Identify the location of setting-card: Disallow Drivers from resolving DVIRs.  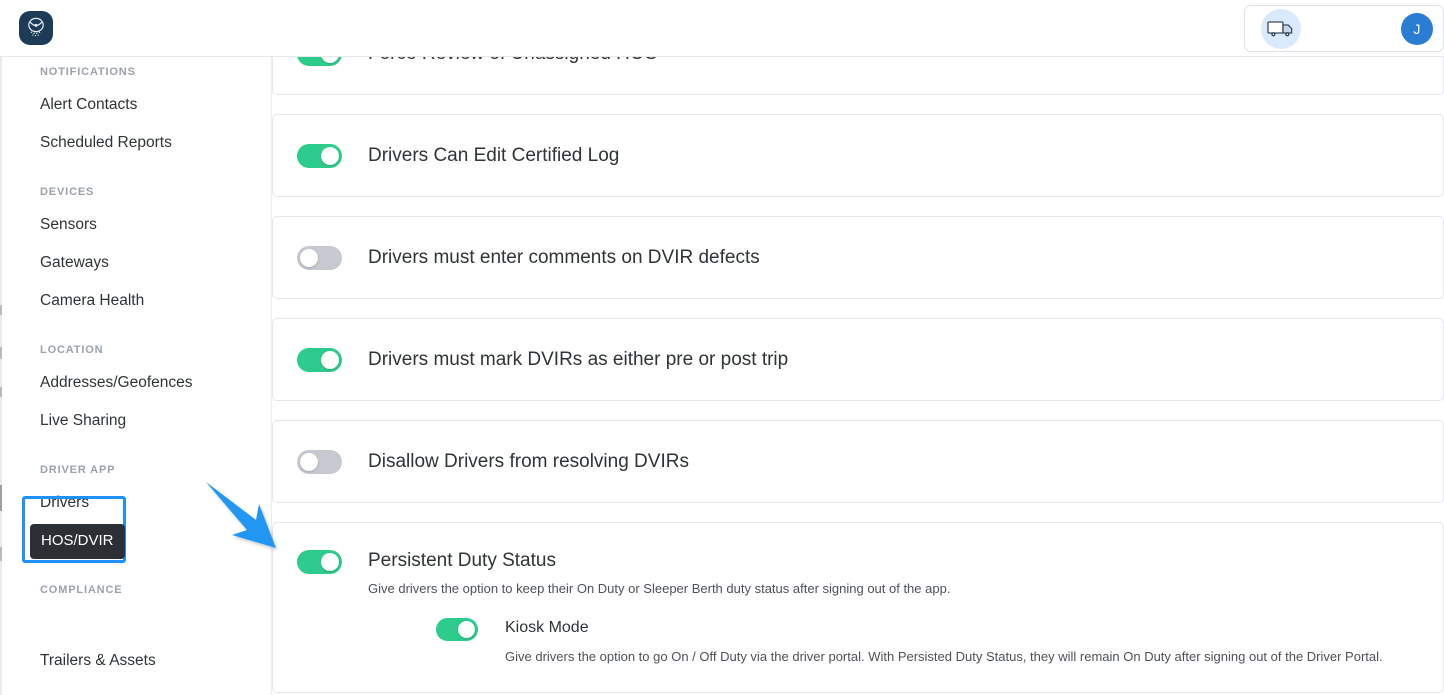
(858, 461).